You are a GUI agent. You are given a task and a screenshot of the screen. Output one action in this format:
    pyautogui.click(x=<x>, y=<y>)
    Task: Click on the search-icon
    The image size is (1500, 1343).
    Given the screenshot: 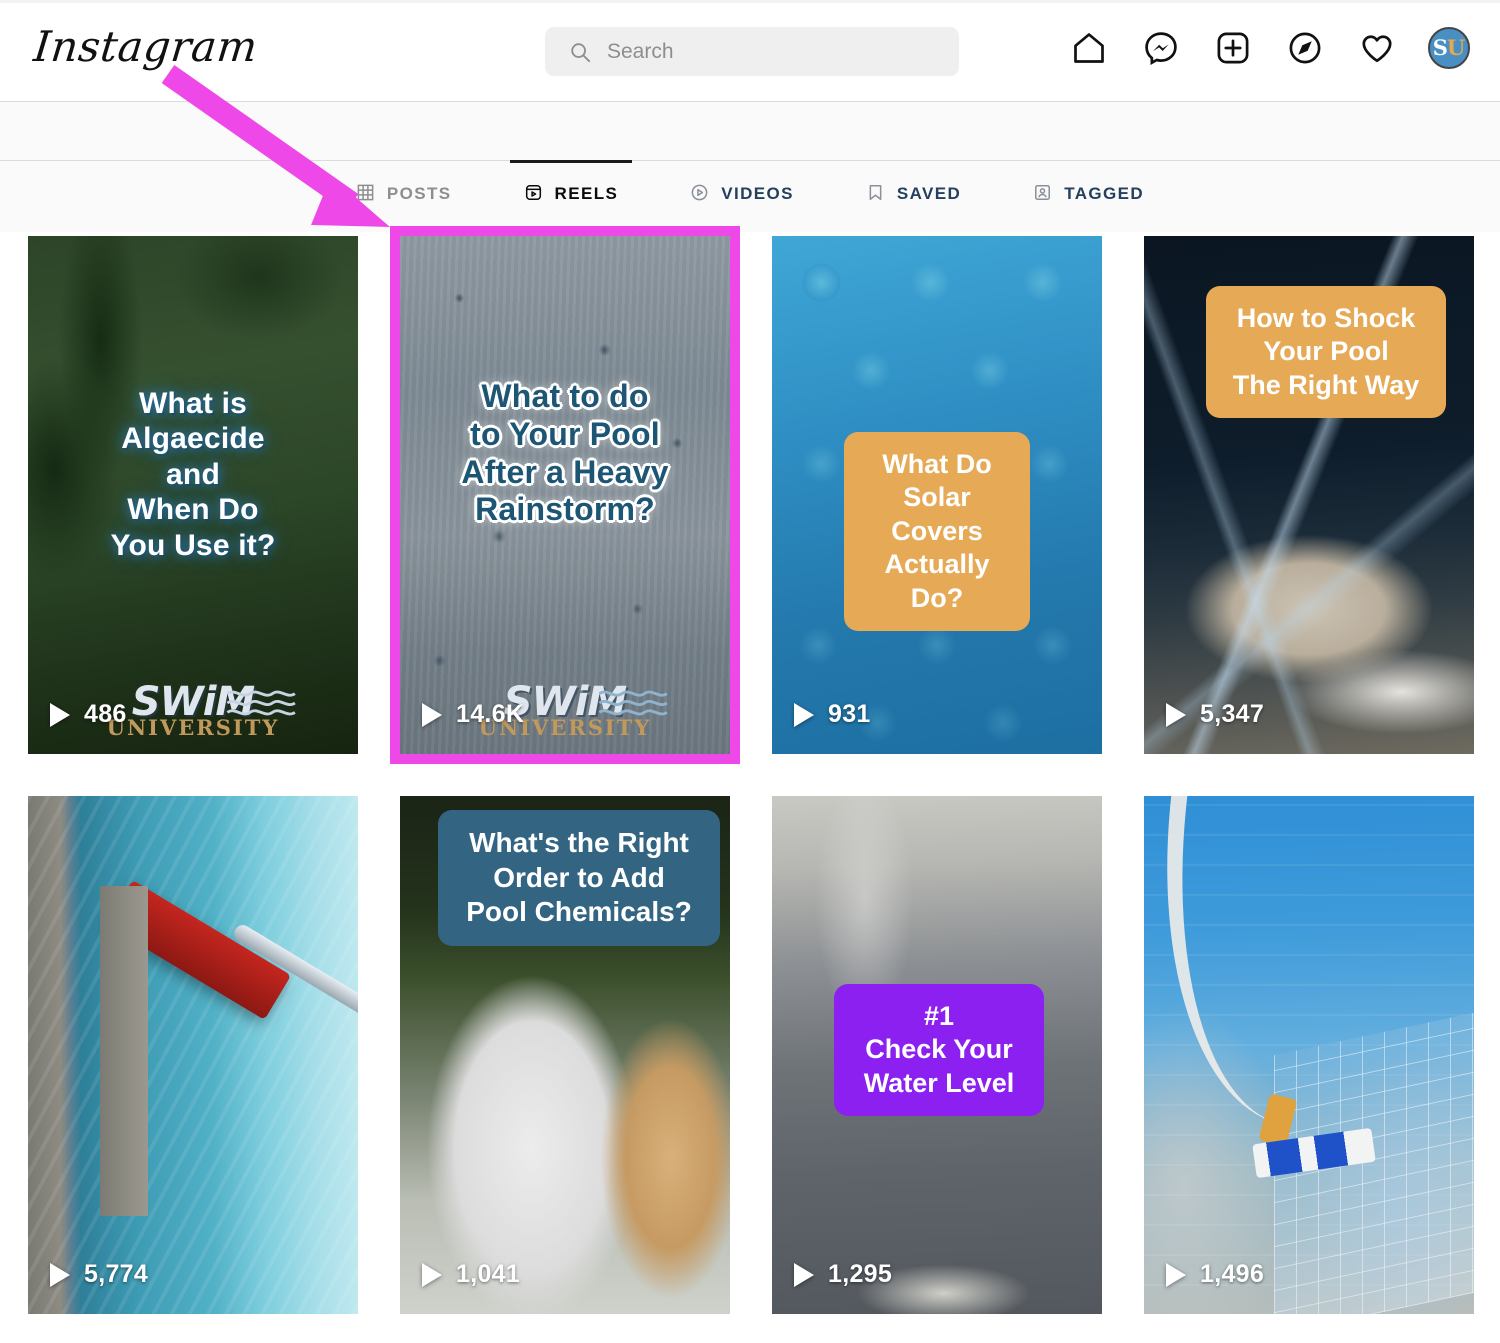 What is the action you would take?
    pyautogui.click(x=580, y=52)
    